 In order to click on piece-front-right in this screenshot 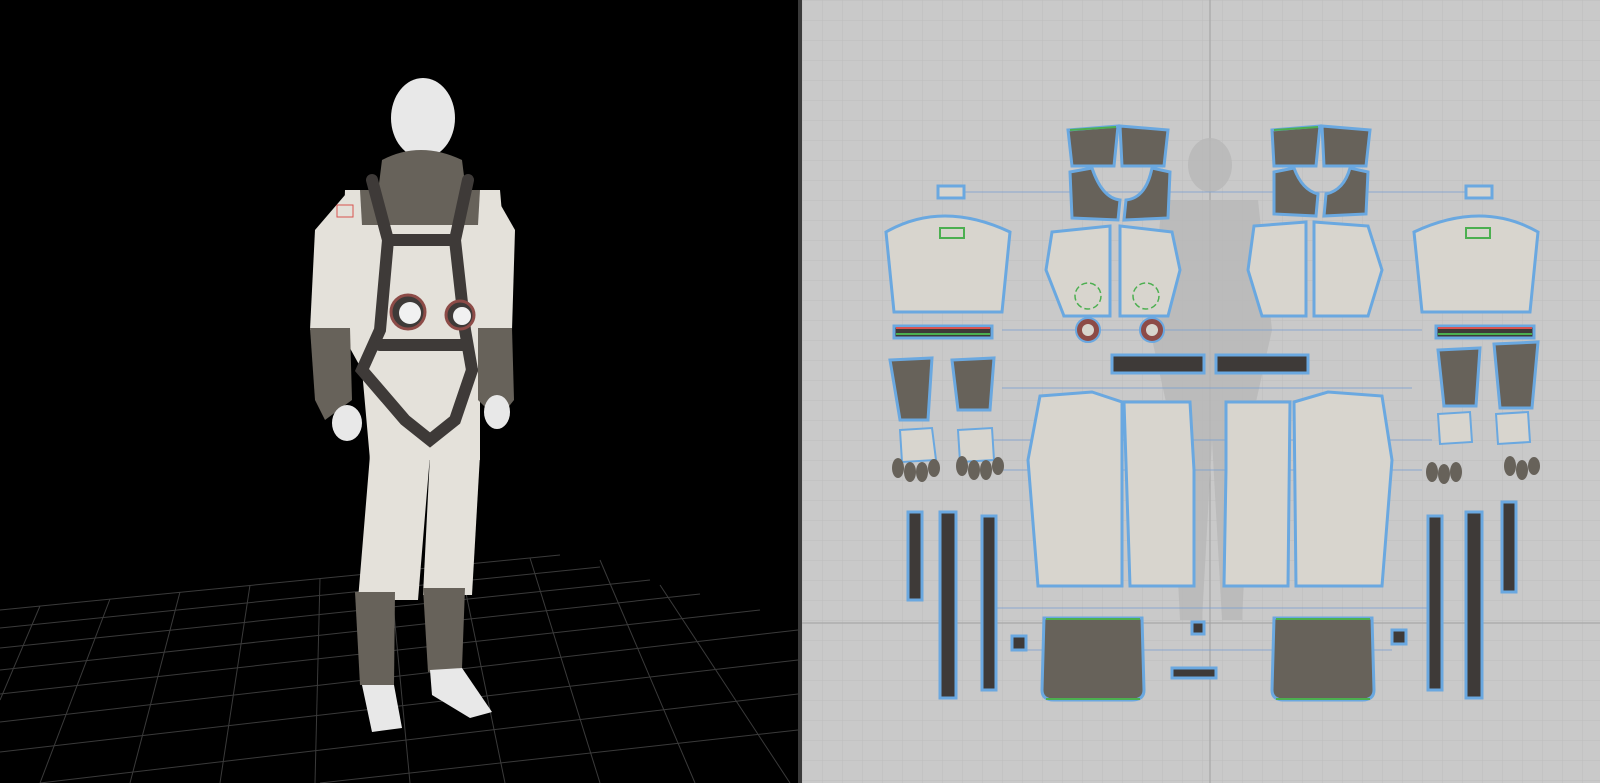, I will do `click(1150, 271)`.